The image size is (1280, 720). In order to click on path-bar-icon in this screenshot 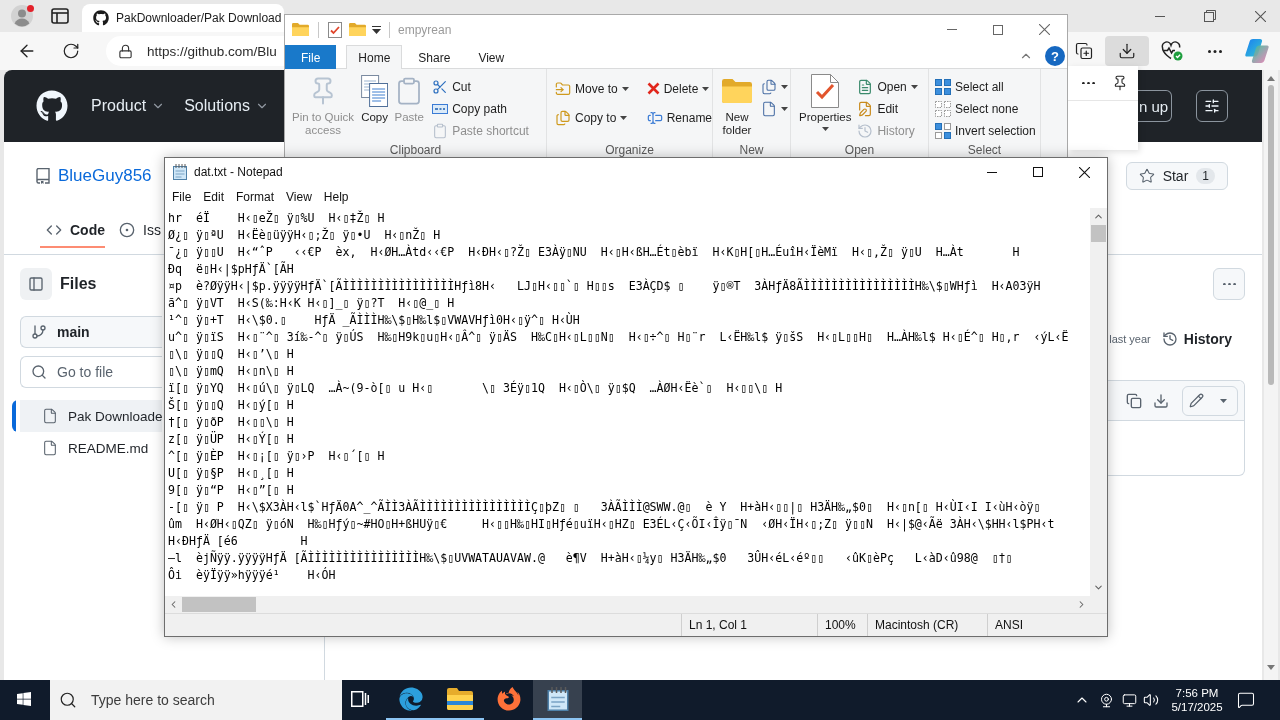, I will do `click(440, 109)`.